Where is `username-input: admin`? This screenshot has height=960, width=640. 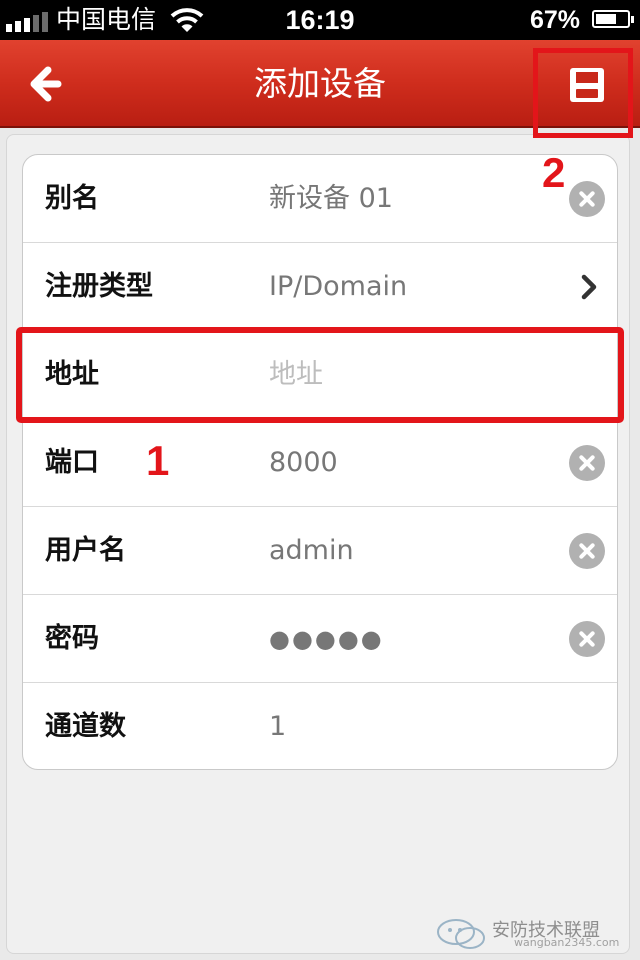
username-input: admin is located at coordinates (311, 551).